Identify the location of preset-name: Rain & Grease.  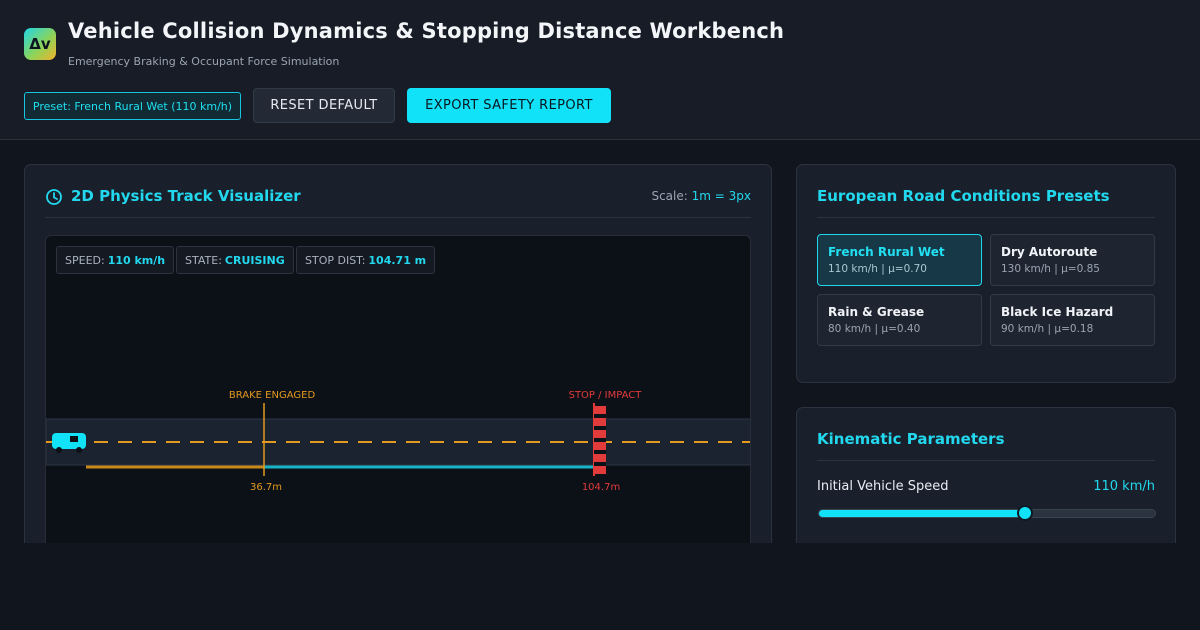
(876, 312).